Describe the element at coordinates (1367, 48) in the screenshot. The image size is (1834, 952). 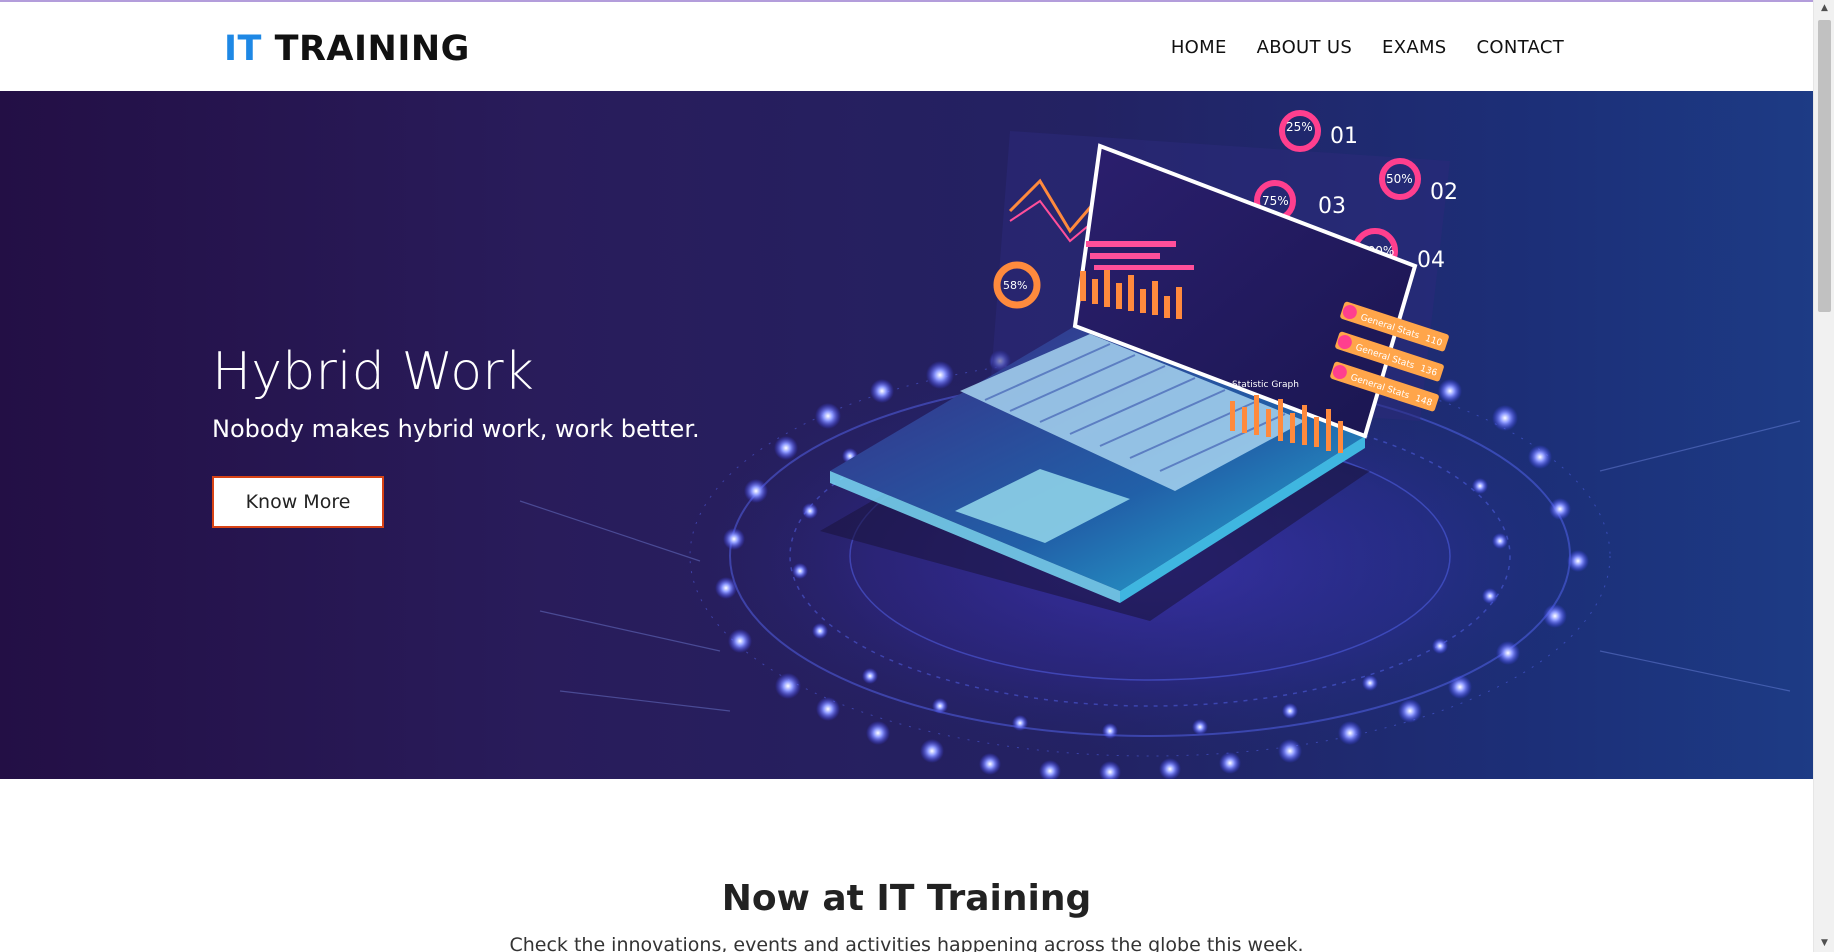
I see `main-nav: HOME ABOUT US EXAMS CONTACT` at that location.